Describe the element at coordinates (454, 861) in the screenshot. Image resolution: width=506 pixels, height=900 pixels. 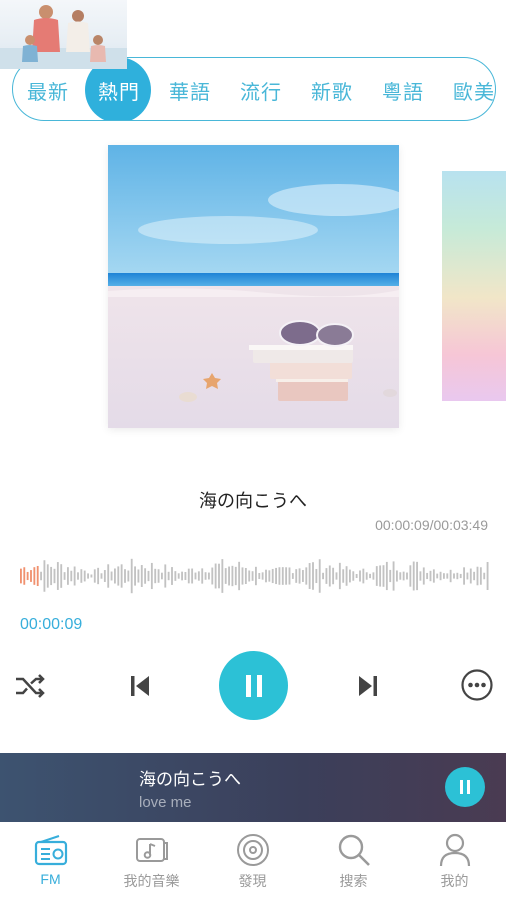
I see `nav-item-profile: 我的` at that location.